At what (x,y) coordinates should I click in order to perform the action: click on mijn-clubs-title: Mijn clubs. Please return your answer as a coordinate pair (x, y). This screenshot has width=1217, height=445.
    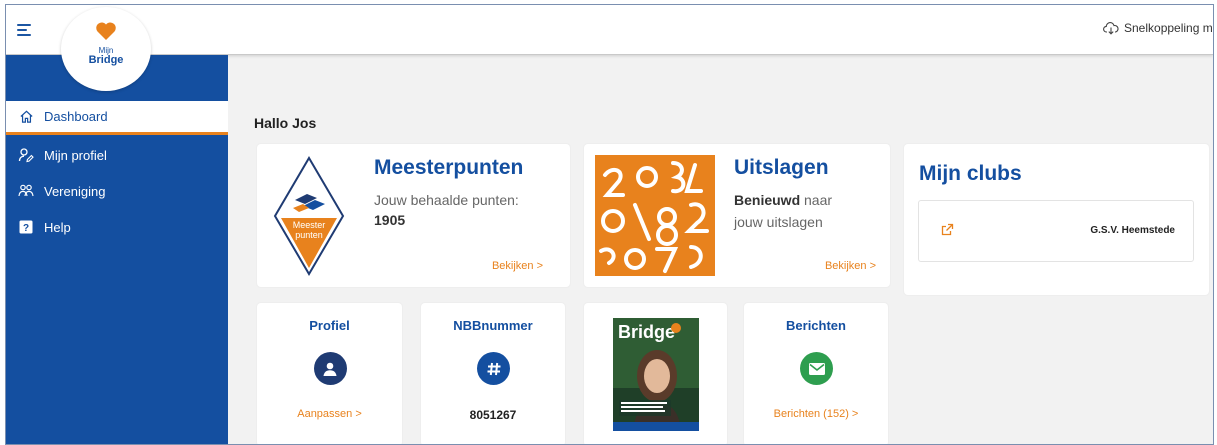
    Looking at the image, I should click on (970, 173).